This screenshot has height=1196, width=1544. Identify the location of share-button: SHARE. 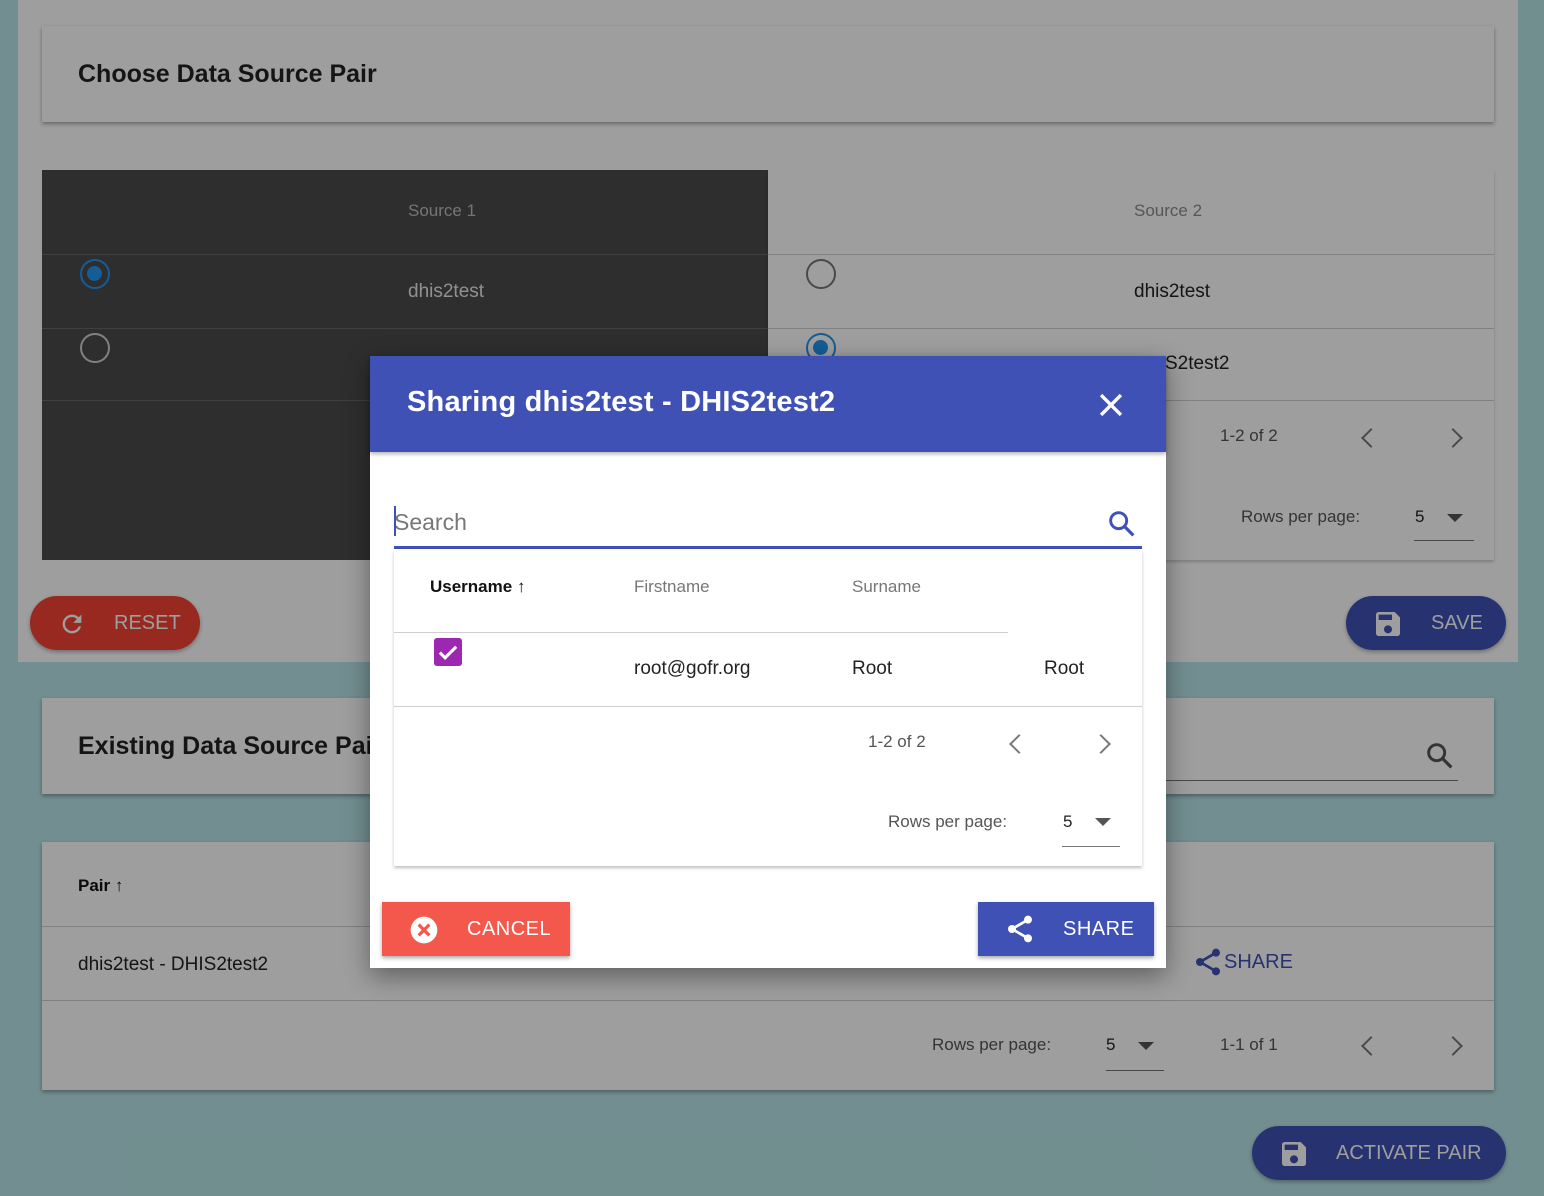
(1066, 929).